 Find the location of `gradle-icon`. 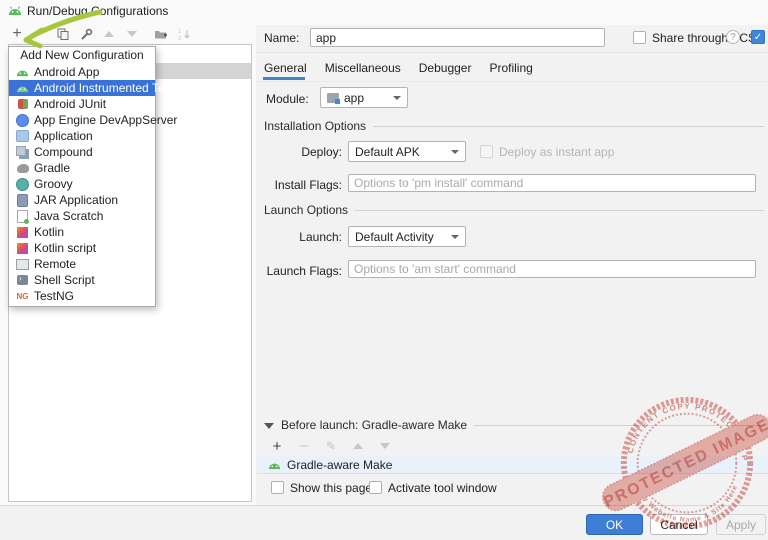

gradle-icon is located at coordinates (22, 168).